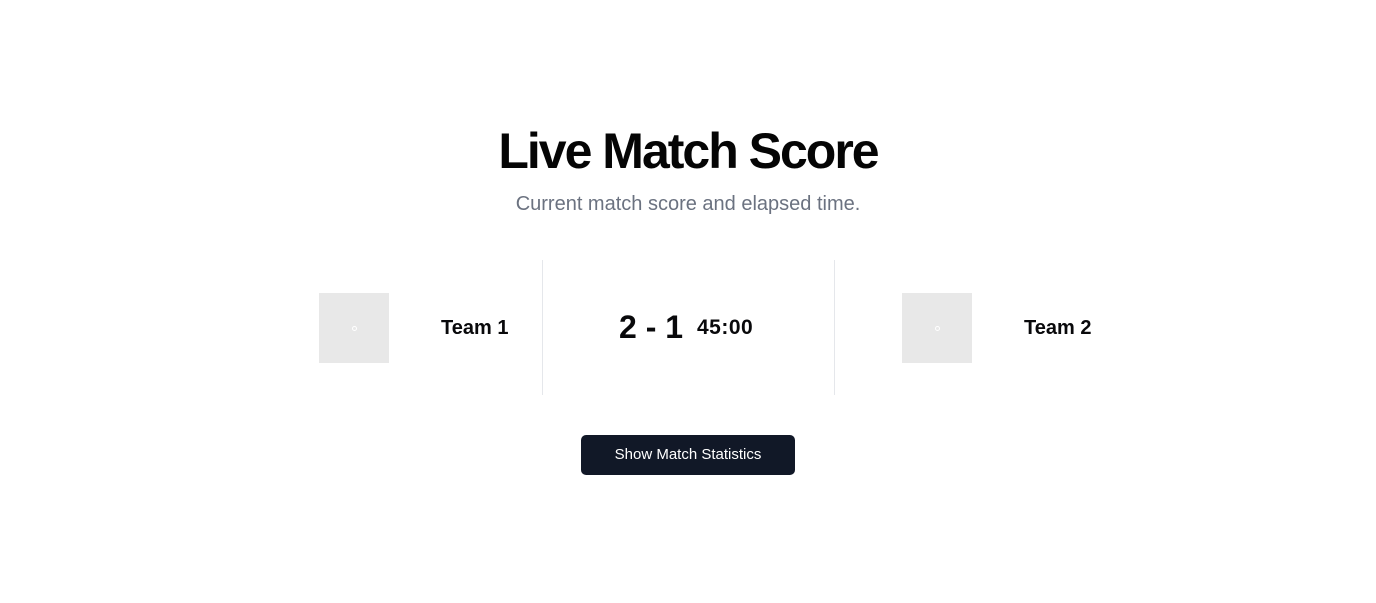 The image size is (1376, 603). I want to click on away-team-logo-icon, so click(937, 328).